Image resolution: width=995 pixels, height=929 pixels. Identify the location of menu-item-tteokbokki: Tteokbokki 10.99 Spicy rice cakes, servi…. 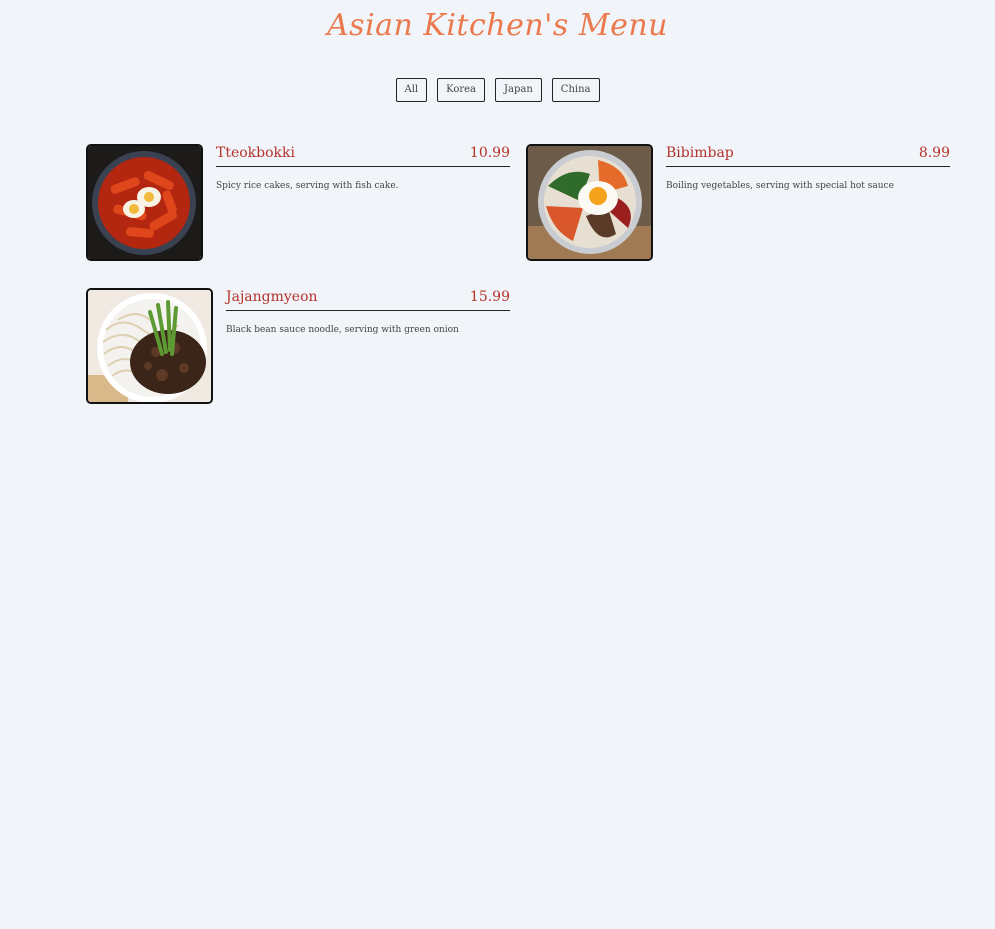
(298, 202).